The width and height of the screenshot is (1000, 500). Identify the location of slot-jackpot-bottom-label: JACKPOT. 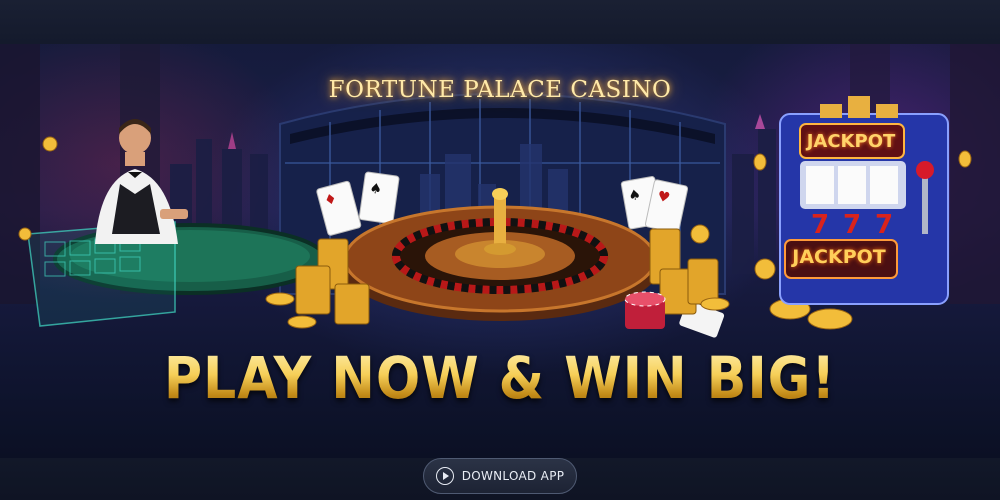
(839, 257).